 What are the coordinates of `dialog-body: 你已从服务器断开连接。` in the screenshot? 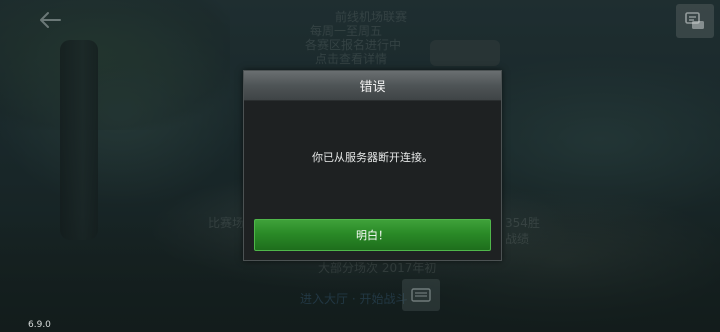 It's located at (372, 160).